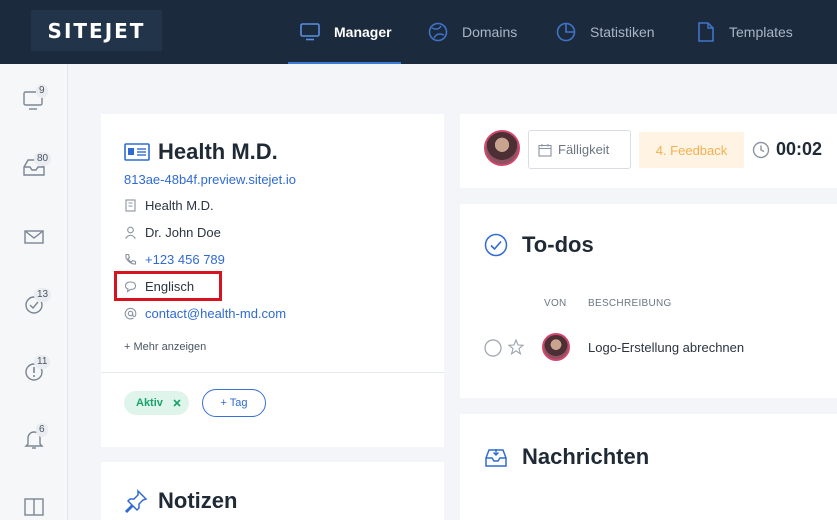 Image resolution: width=837 pixels, height=520 pixels. I want to click on contact-header: Health M.D., so click(201, 152).